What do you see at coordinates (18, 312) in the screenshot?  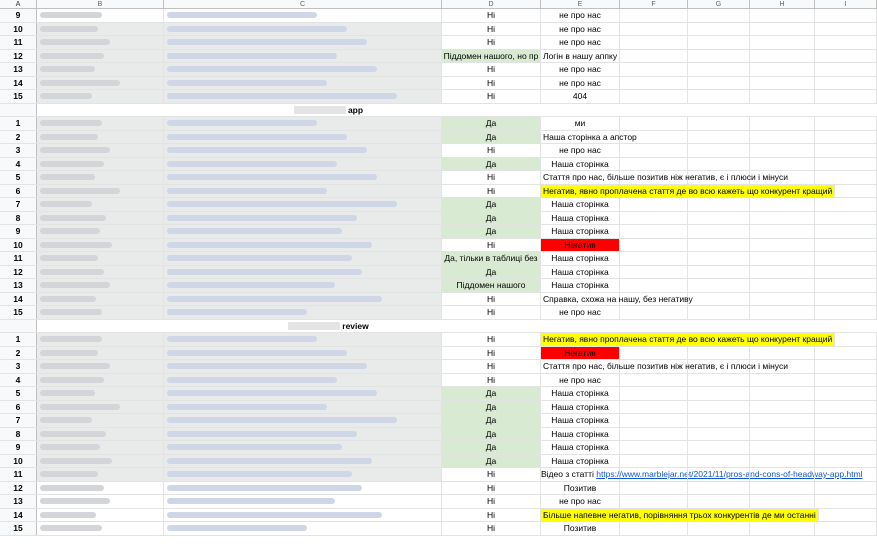 I see `row-number: 15` at bounding box center [18, 312].